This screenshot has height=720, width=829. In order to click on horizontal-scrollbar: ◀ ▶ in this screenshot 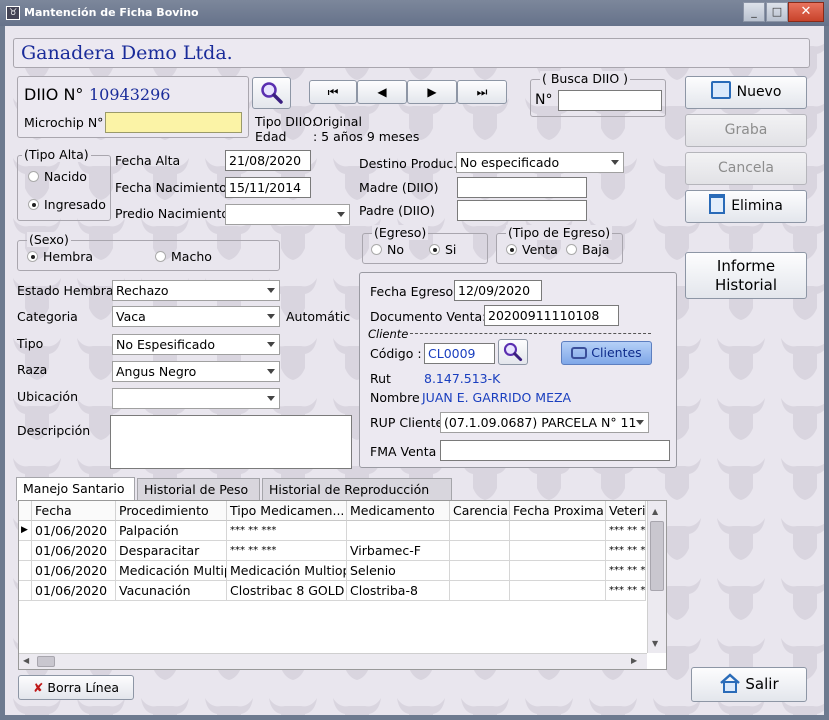, I will do `click(333, 661)`.